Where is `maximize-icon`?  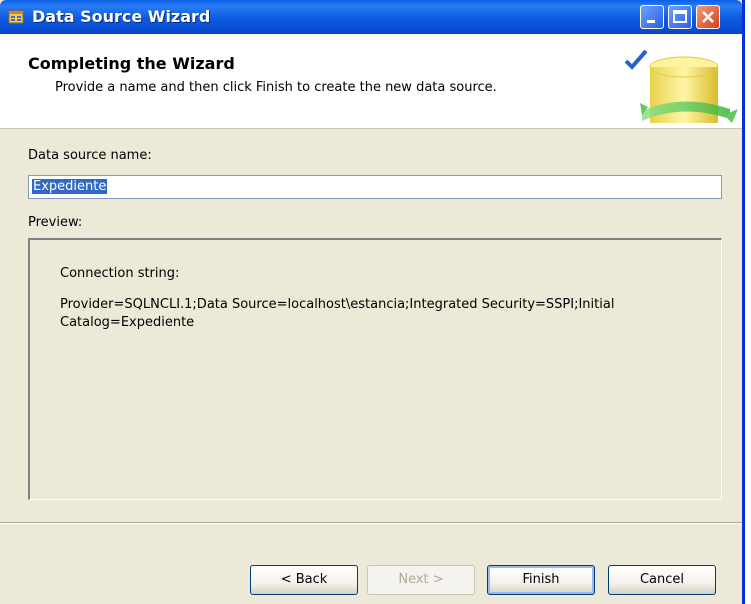 maximize-icon is located at coordinates (680, 16).